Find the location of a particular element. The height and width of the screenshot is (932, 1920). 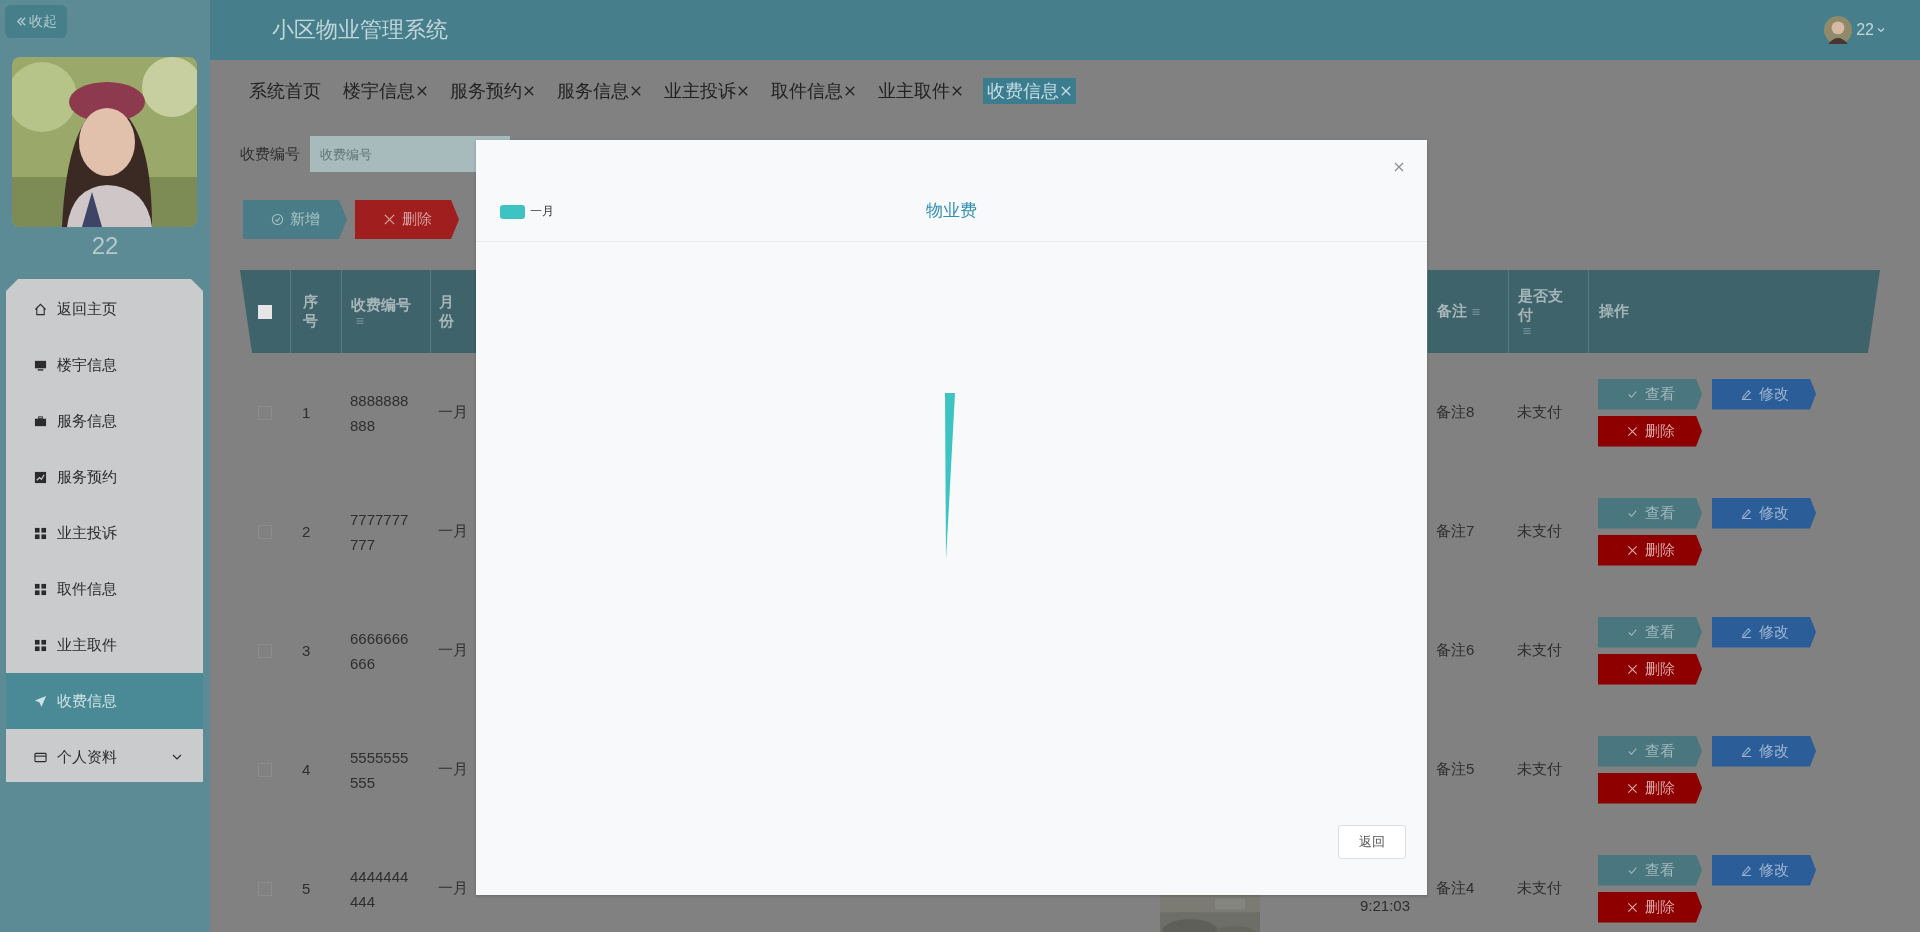

tab: 收费信息 is located at coordinates (1029, 91).